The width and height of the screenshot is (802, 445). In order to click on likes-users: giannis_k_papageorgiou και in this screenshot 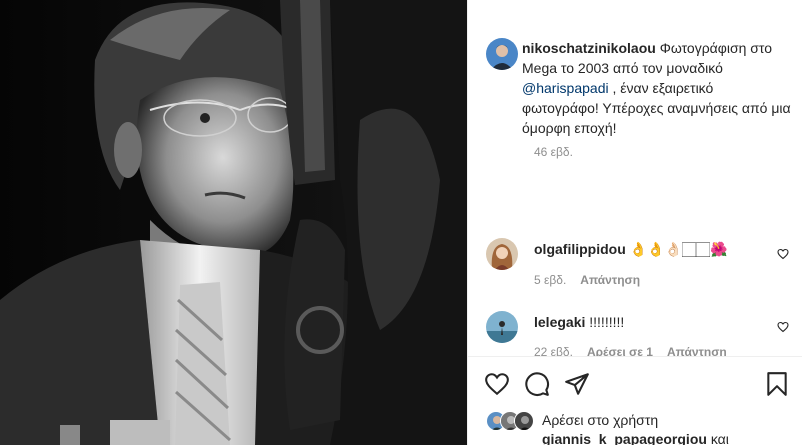, I will do `click(635, 438)`.